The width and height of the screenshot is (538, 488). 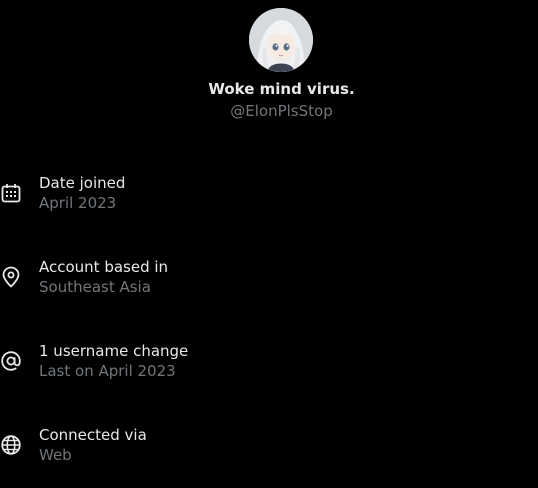 I want to click on globe-icon, so click(x=11, y=445).